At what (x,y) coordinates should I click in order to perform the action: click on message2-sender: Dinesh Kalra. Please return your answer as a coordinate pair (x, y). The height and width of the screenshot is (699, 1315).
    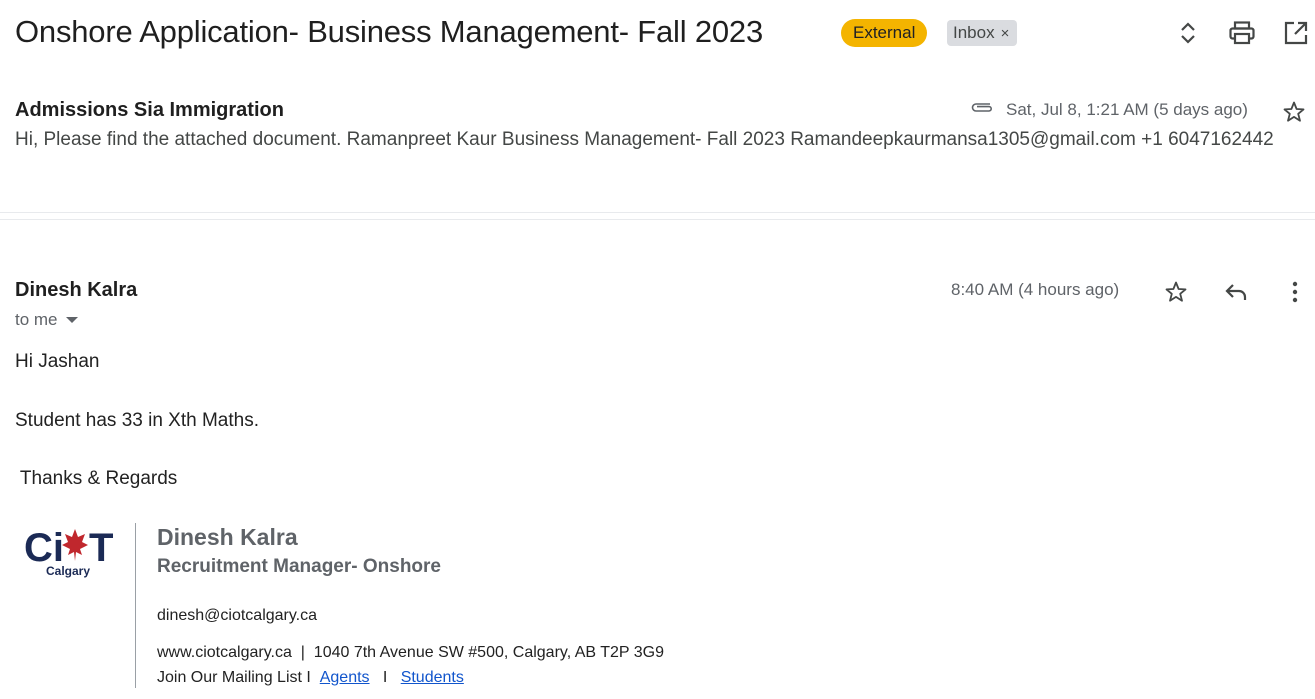
    Looking at the image, I should click on (76, 290).